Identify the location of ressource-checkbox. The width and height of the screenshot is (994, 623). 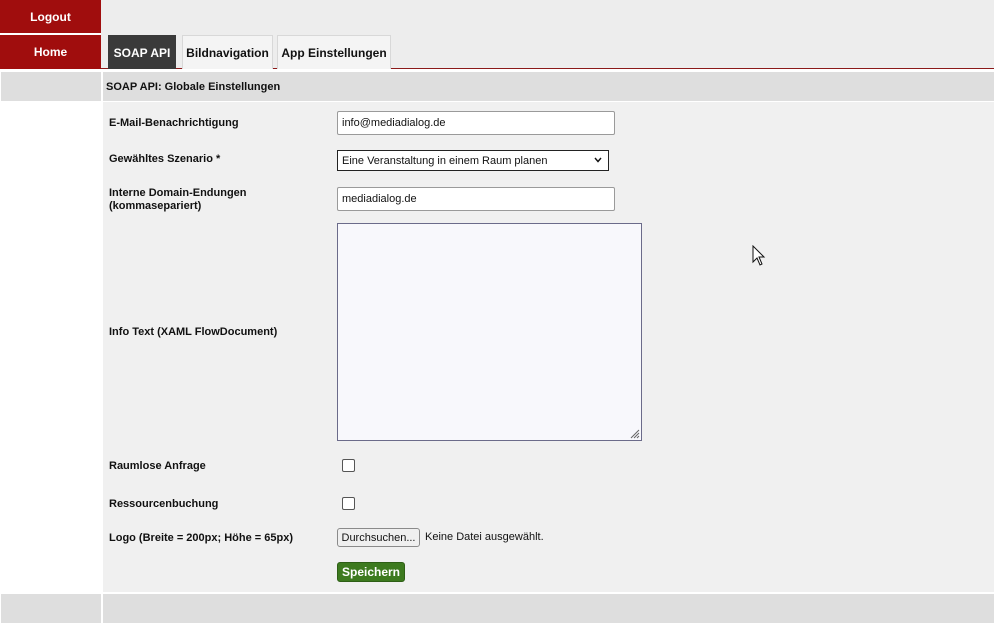
(348, 503).